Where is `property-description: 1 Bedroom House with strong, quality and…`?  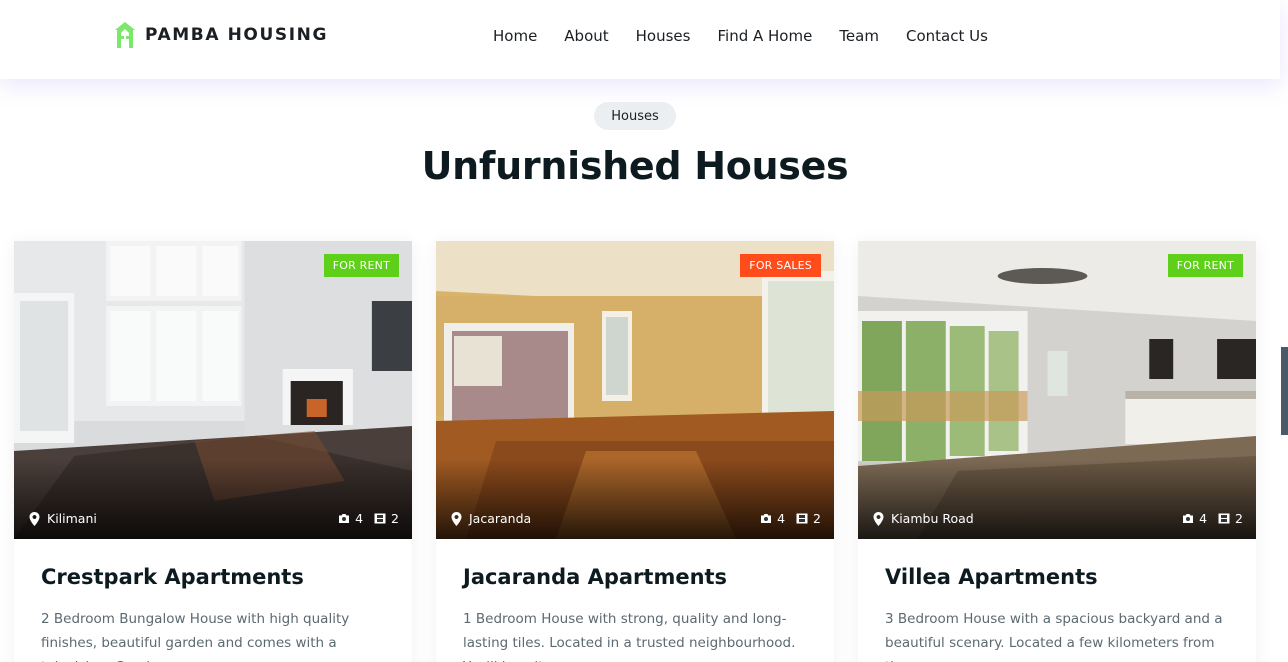 property-description: 1 Bedroom House with strong, quality and… is located at coordinates (629, 636).